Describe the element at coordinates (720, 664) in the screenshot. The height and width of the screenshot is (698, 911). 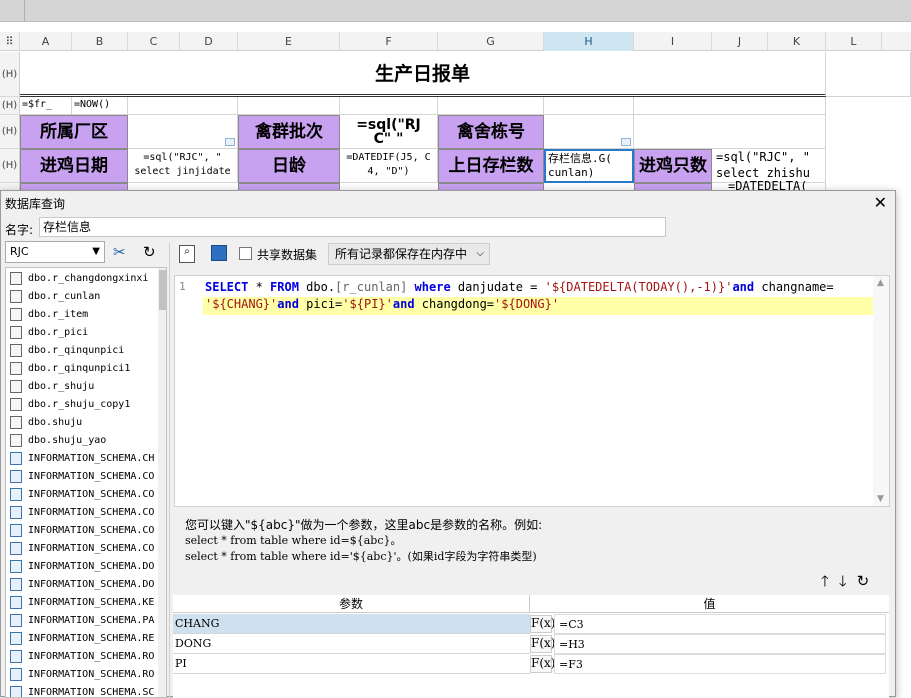
I see `param-value: =F3` at that location.